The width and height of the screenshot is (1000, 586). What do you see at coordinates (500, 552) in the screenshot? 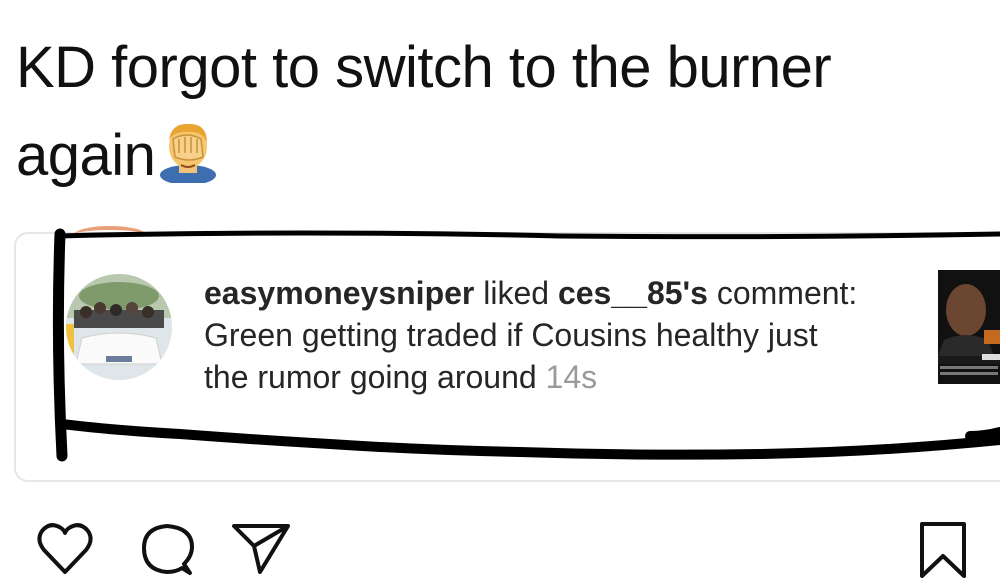
I see `post-action-bar` at bounding box center [500, 552].